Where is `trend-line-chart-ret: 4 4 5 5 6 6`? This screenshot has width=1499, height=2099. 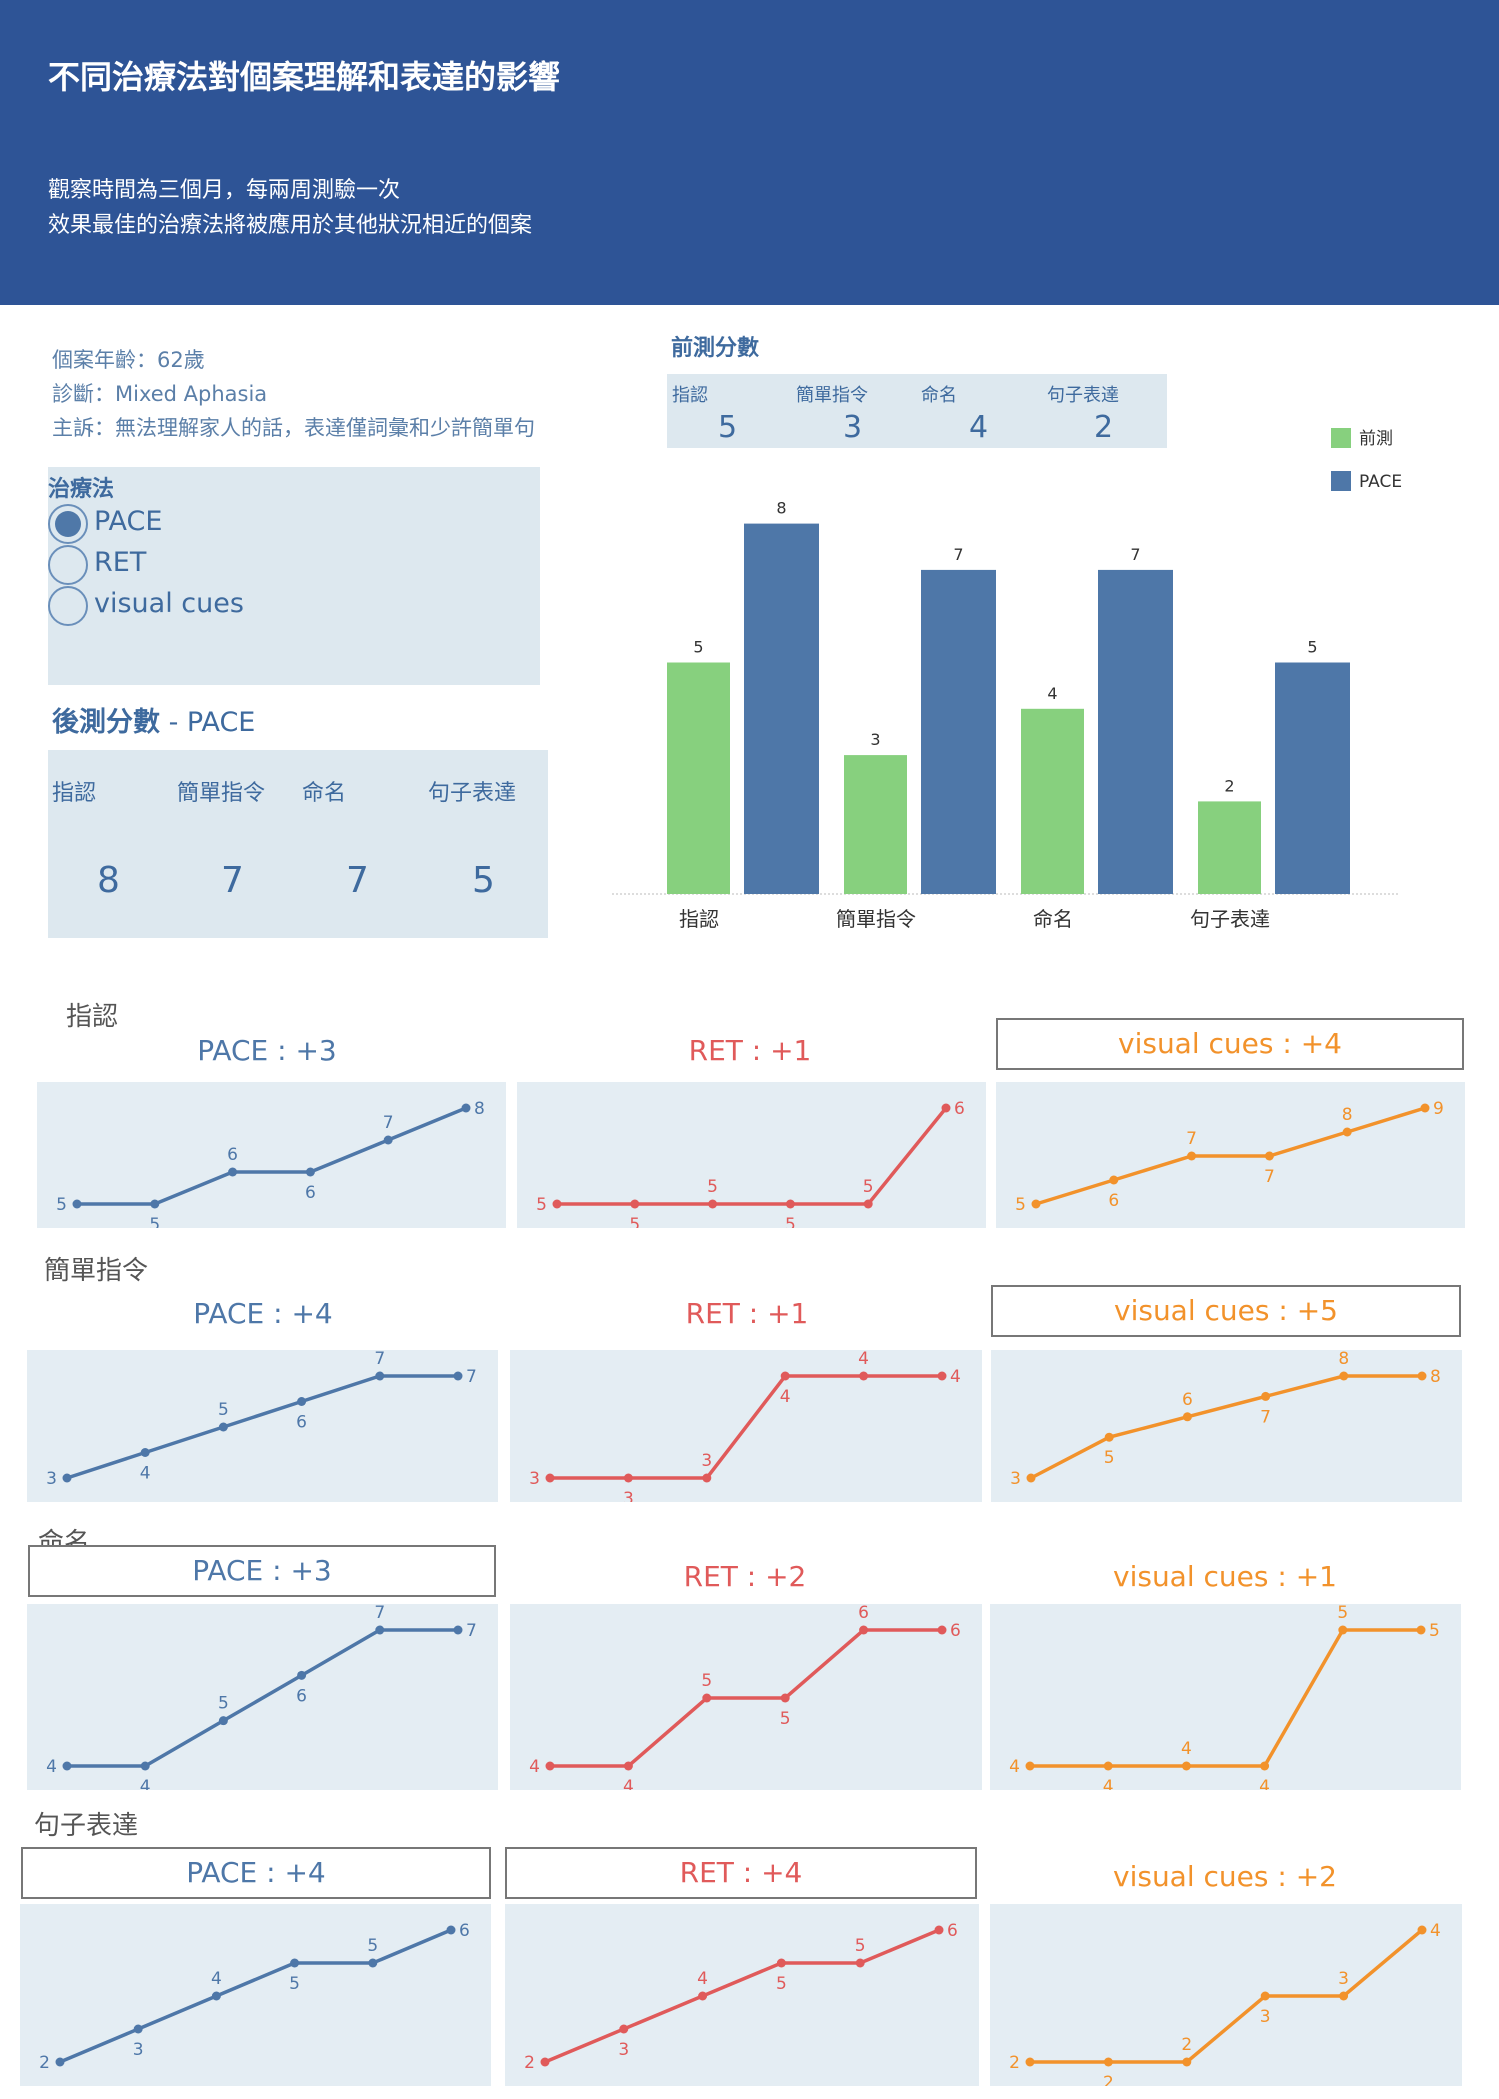
trend-line-chart-ret: 4 4 5 5 6 6 is located at coordinates (745, 1697).